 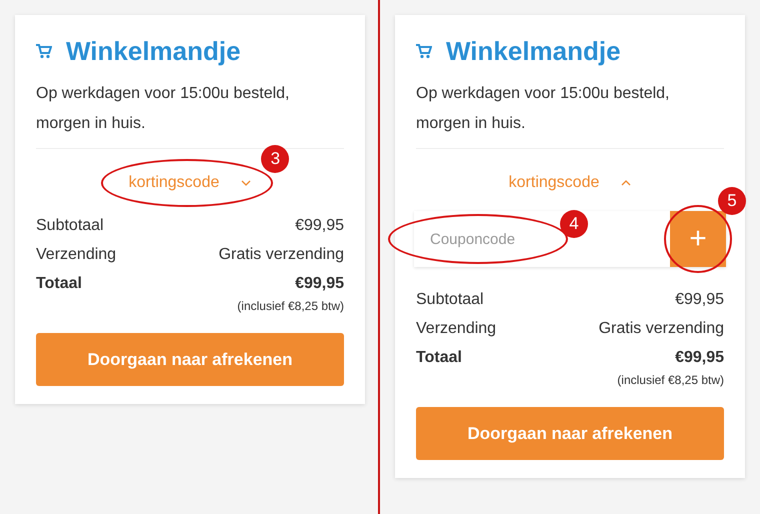 What do you see at coordinates (275, 159) in the screenshot?
I see `annotation-badge: 3` at bounding box center [275, 159].